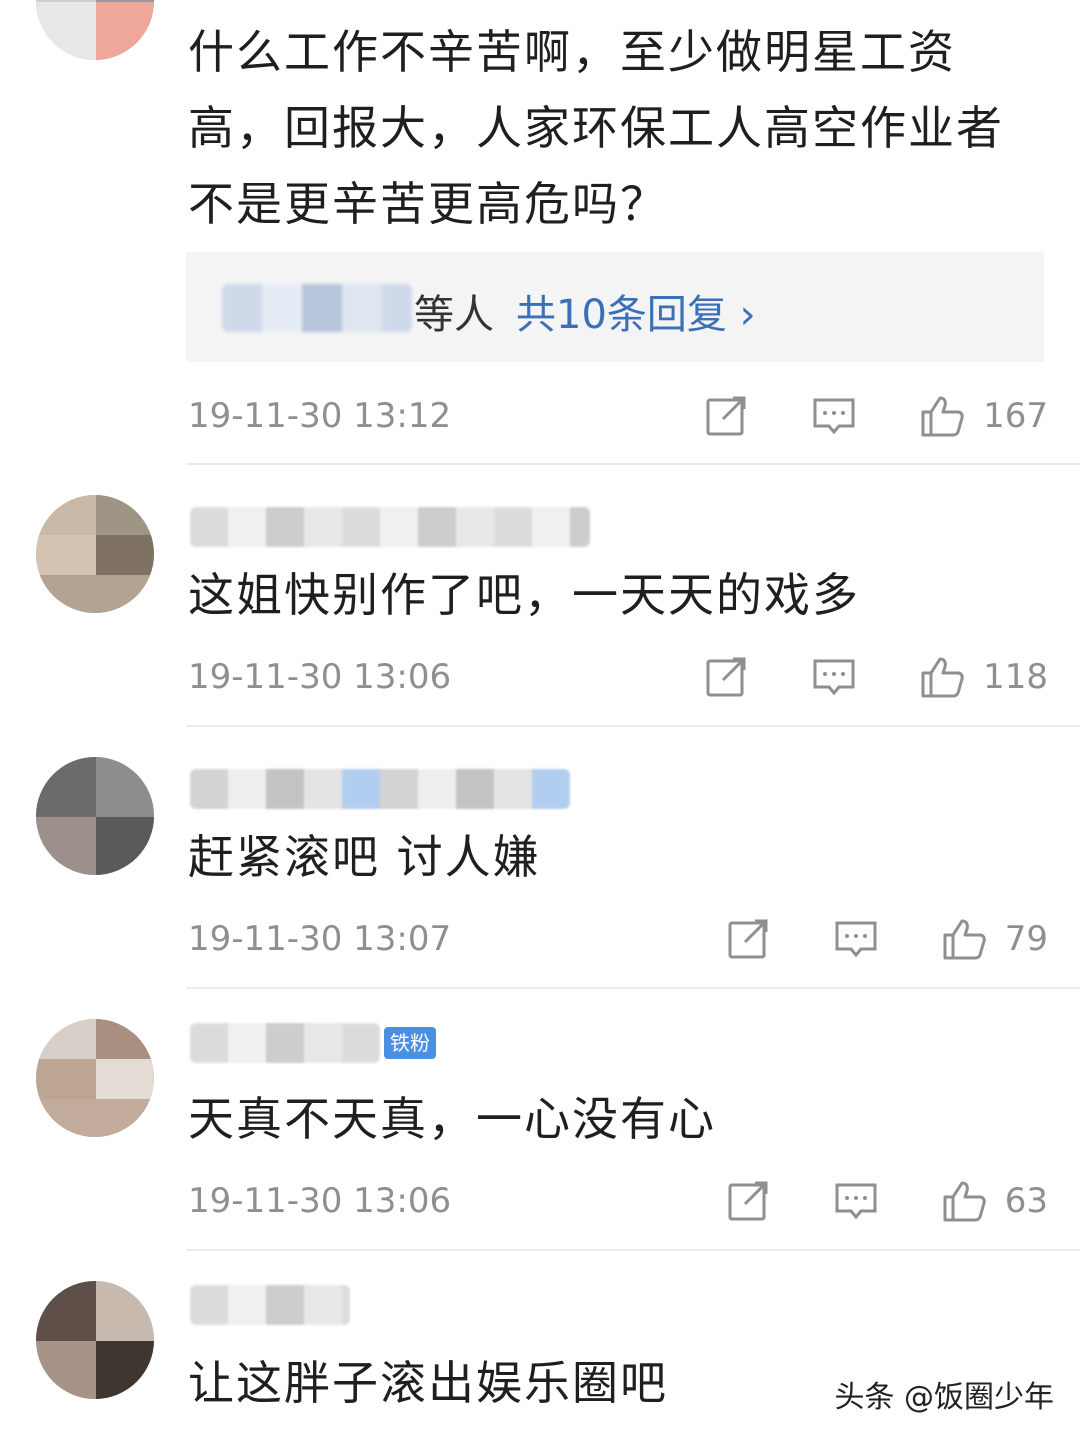 This screenshot has width=1080, height=1438. Describe the element at coordinates (636, 311) in the screenshot. I see `view-replies-link: 共10条回复 ›` at that location.